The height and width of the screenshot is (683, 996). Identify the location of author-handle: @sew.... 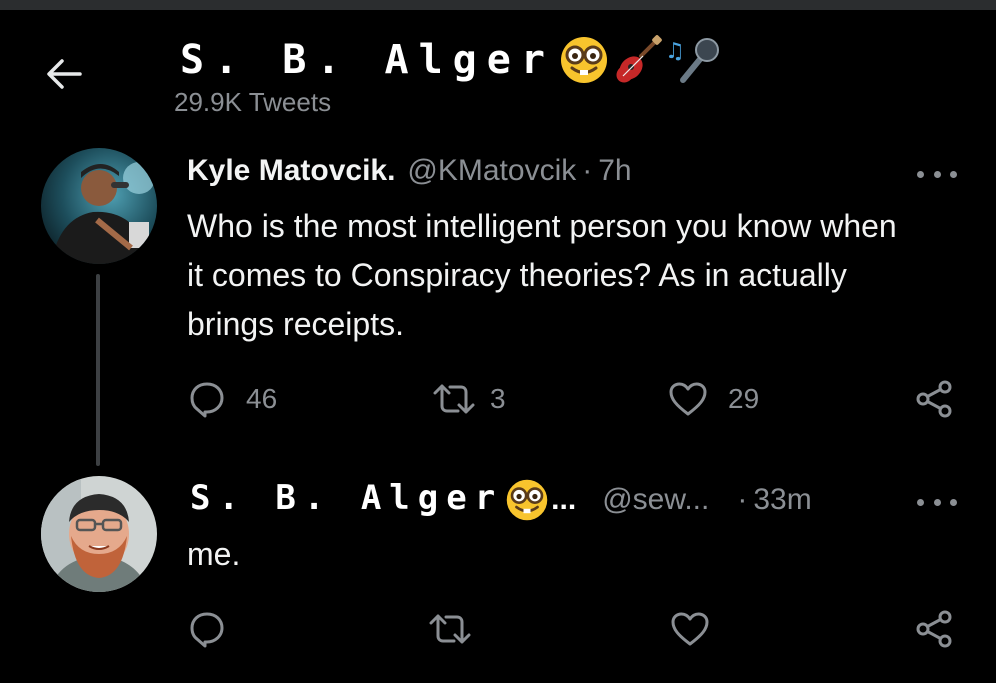
(655, 500).